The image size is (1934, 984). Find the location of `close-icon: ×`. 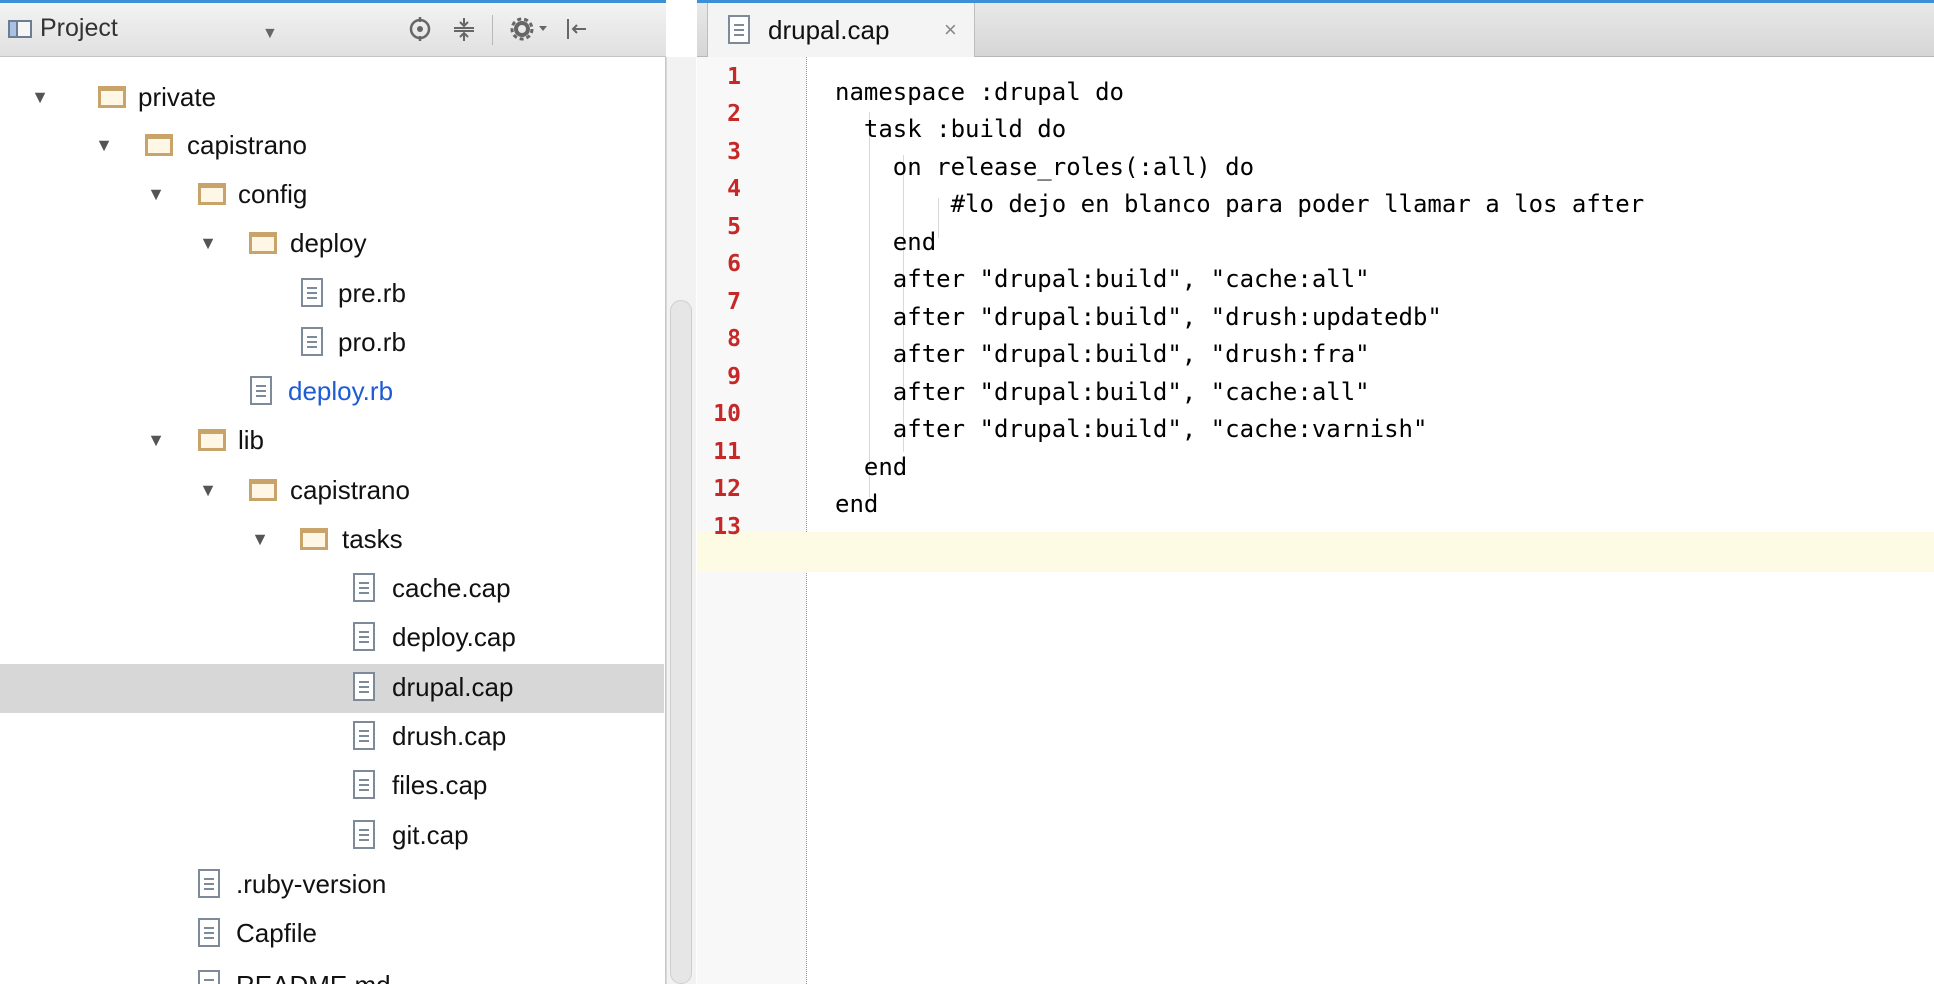

close-icon: × is located at coordinates (950, 30).